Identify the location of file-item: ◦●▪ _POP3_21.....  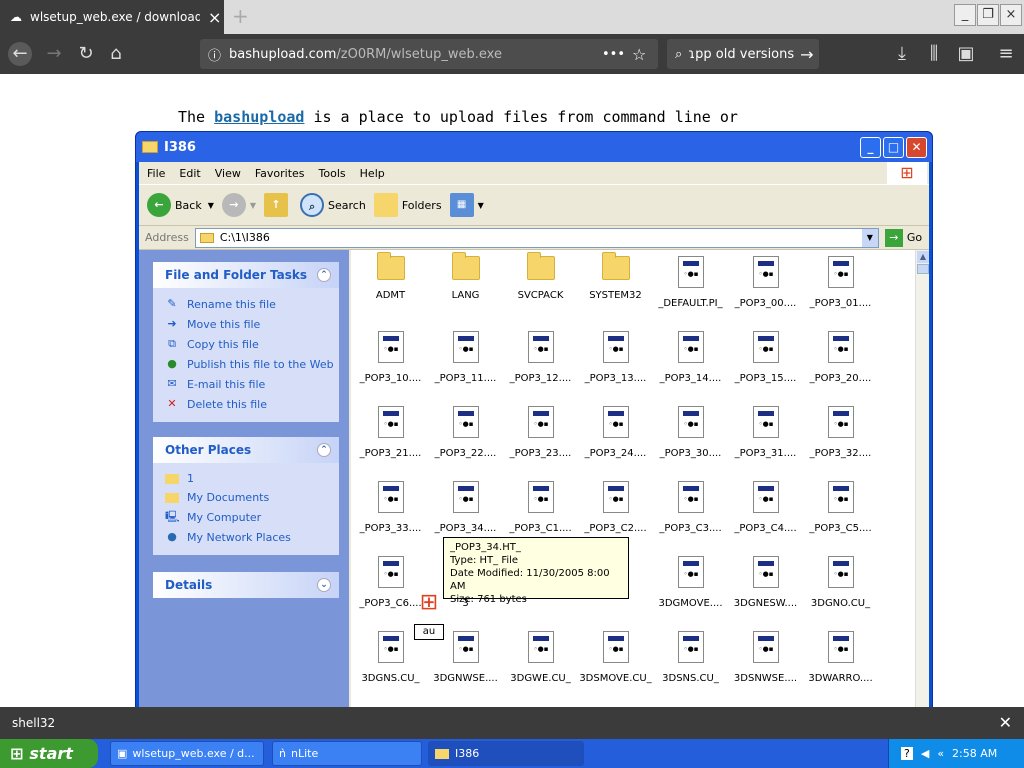
(390, 432).